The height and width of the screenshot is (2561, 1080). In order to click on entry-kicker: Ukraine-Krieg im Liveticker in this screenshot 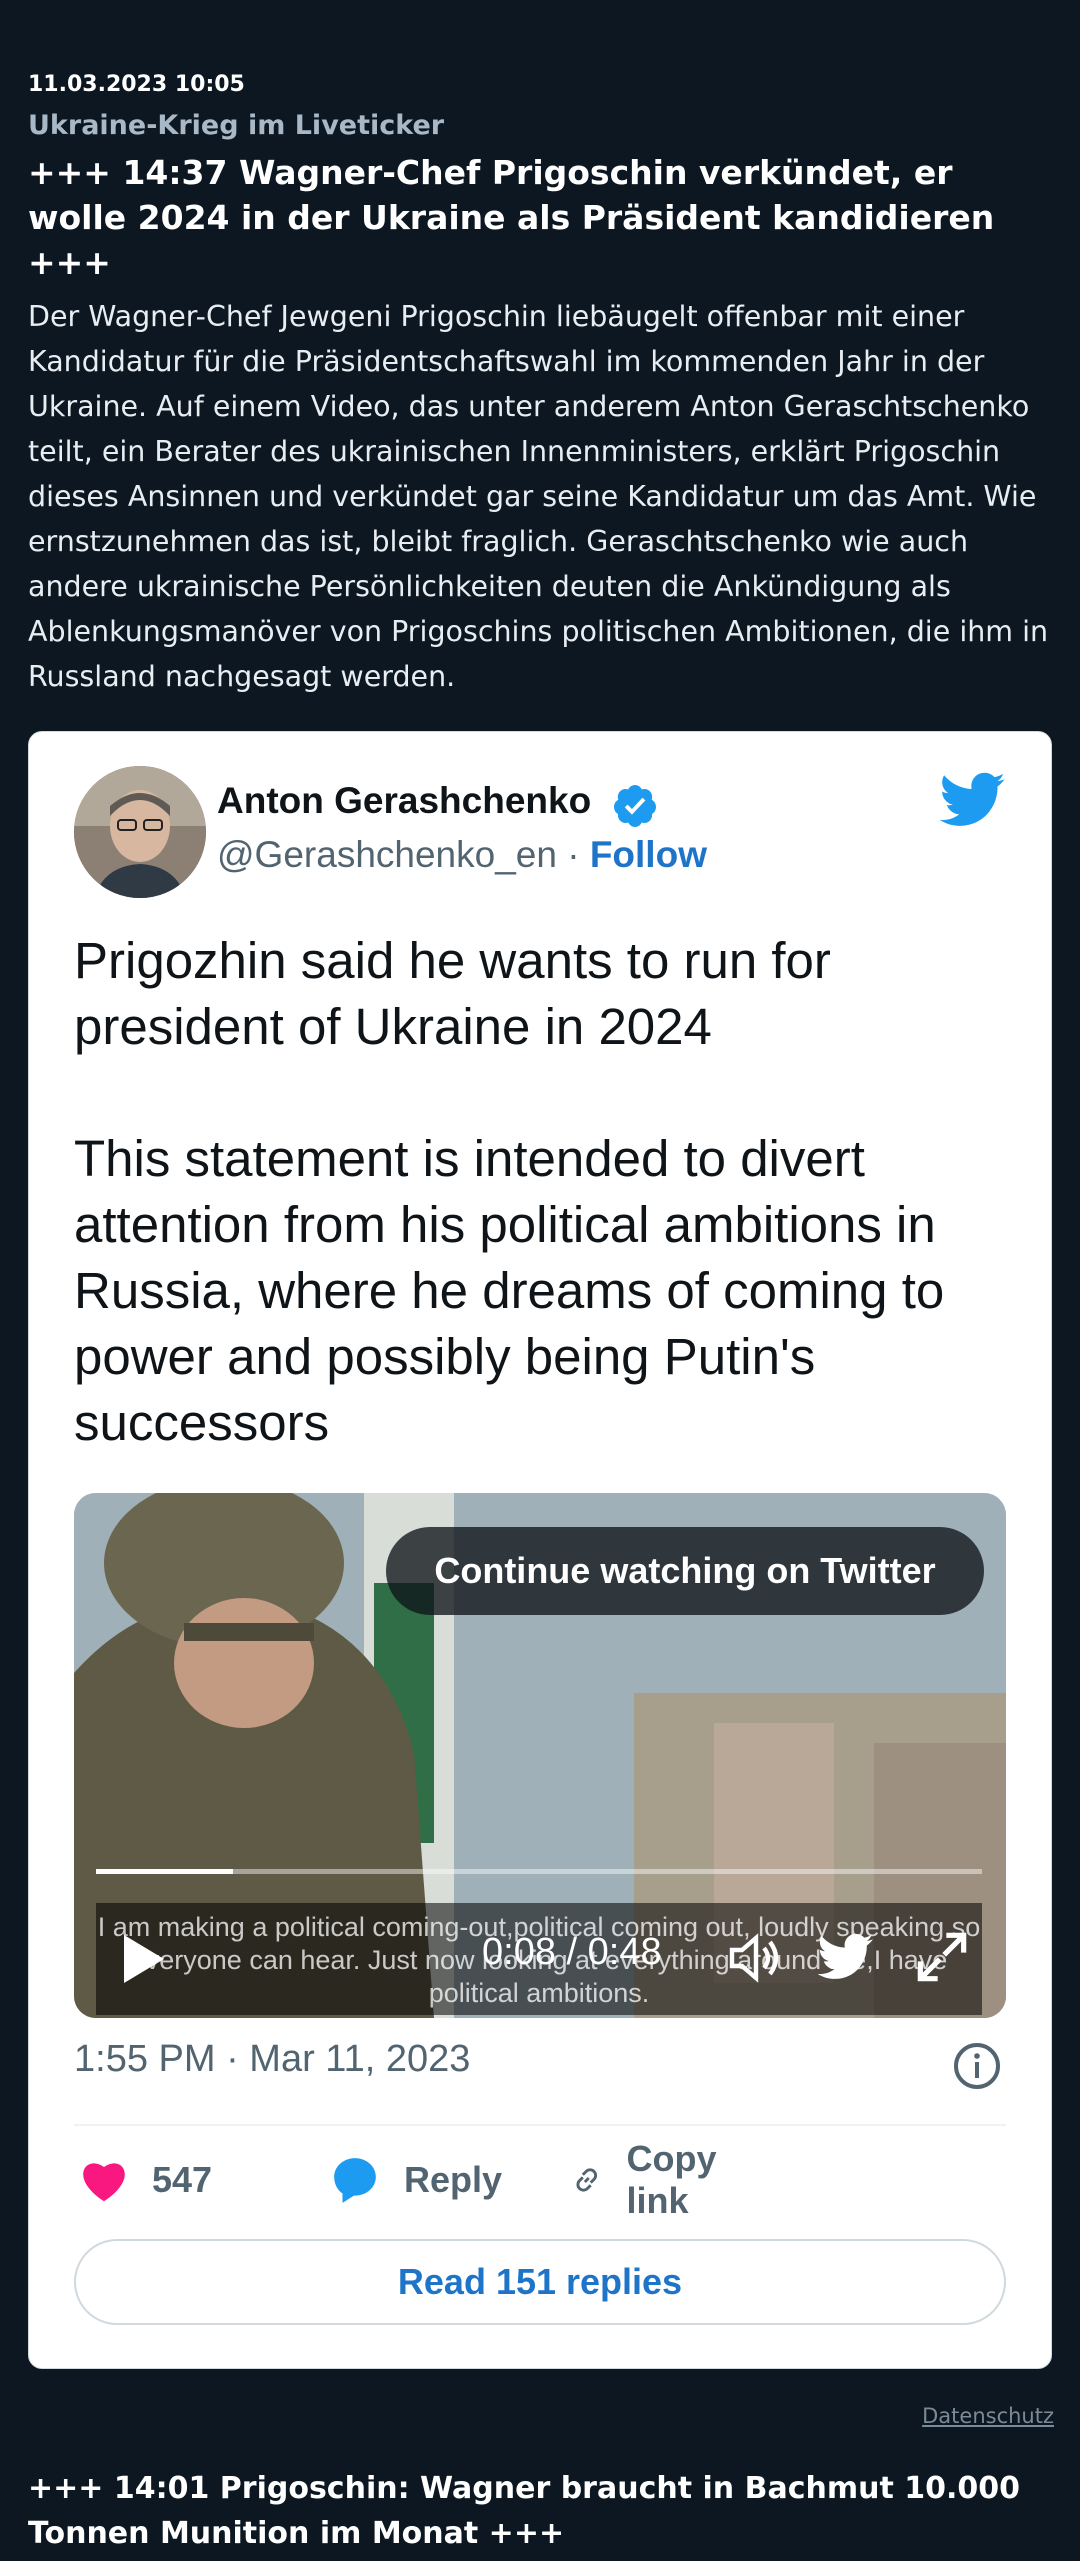, I will do `click(236, 125)`.